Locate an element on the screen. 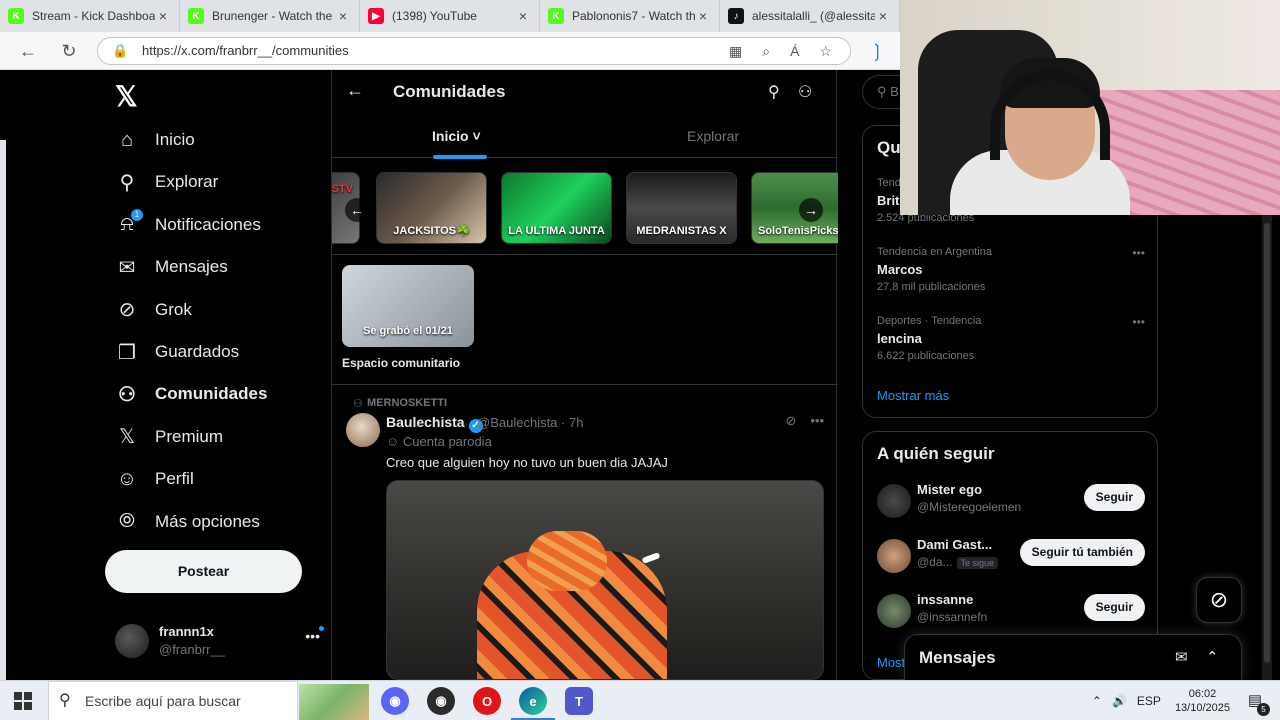  nav-item-label: Mensajes is located at coordinates (191, 267).